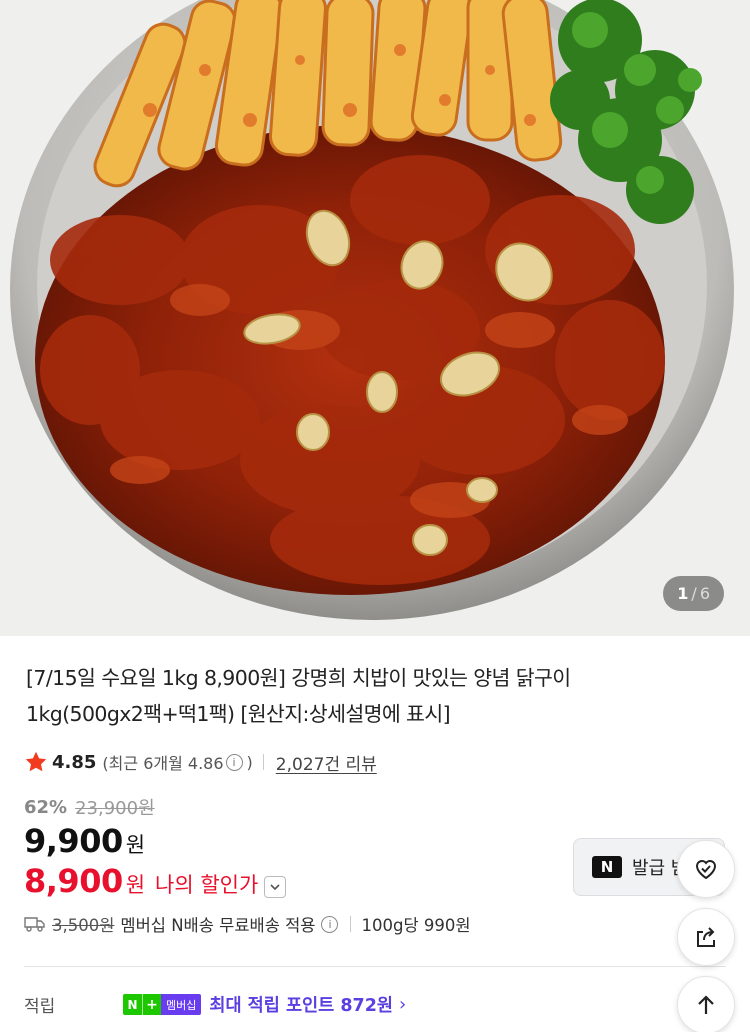 Image resolution: width=750 pixels, height=1032 pixels. What do you see at coordinates (234, 762) in the screenshot?
I see `info-icon: i` at bounding box center [234, 762].